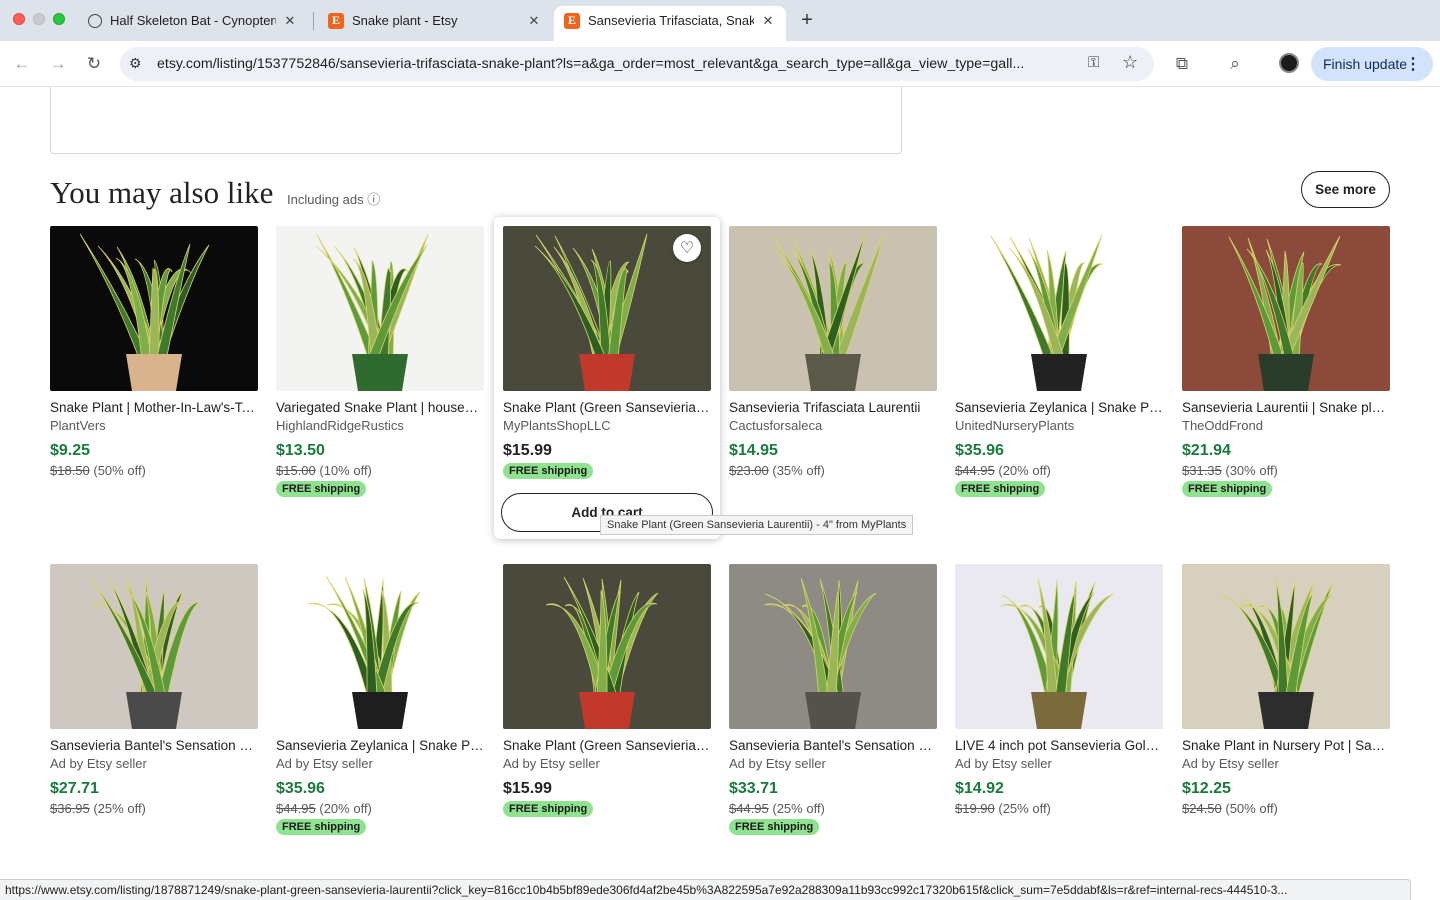  Describe the element at coordinates (807, 20) in the screenshot. I see `new-tab-button: +` at that location.